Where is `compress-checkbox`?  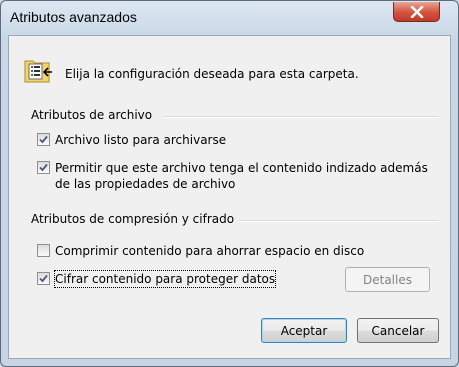 compress-checkbox is located at coordinates (43, 250).